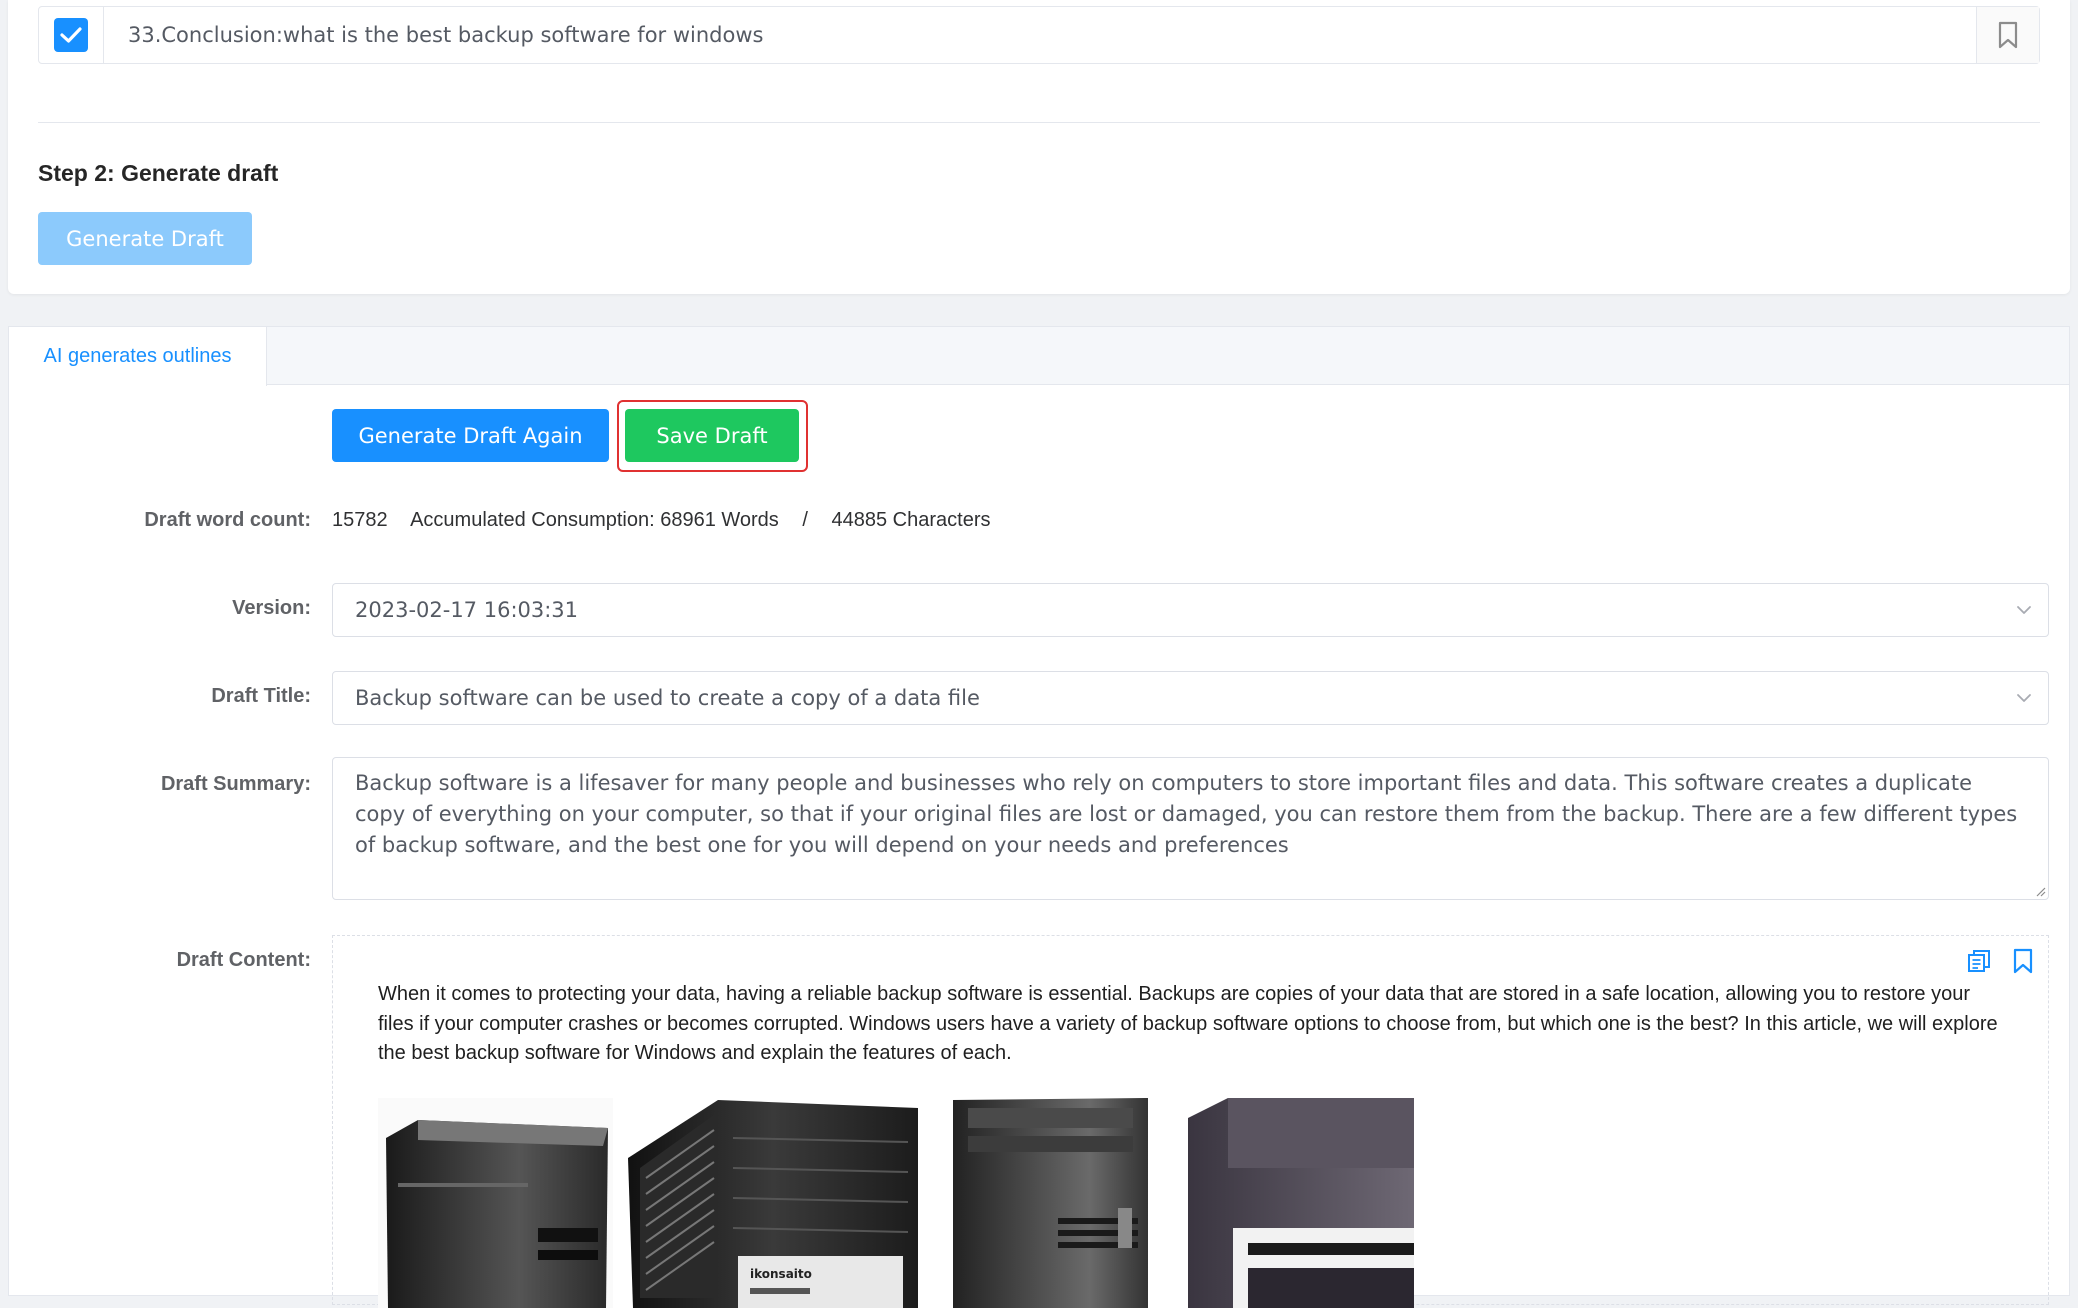  What do you see at coordinates (2000, 961) in the screenshot?
I see `content-toolbar` at bounding box center [2000, 961].